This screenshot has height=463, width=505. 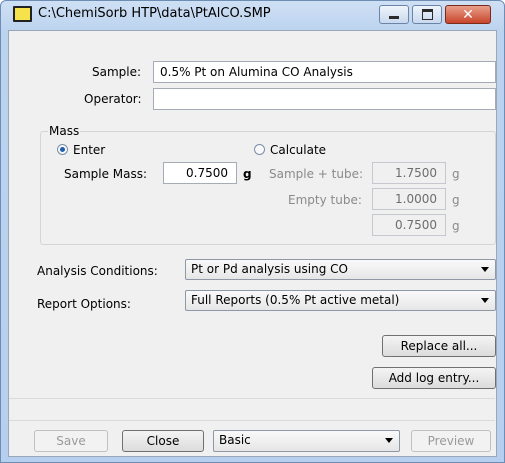 I want to click on sample-tube-label: Sample + tube:, so click(x=316, y=174).